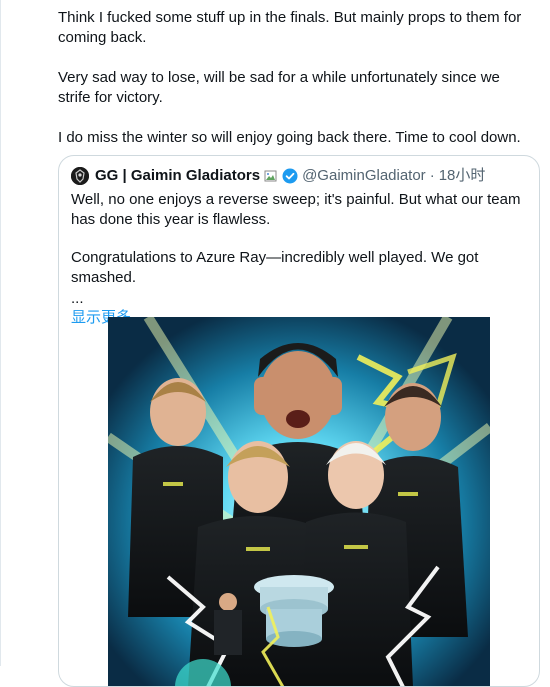  What do you see at coordinates (290, 176) in the screenshot?
I see `verified-badge-icon` at bounding box center [290, 176].